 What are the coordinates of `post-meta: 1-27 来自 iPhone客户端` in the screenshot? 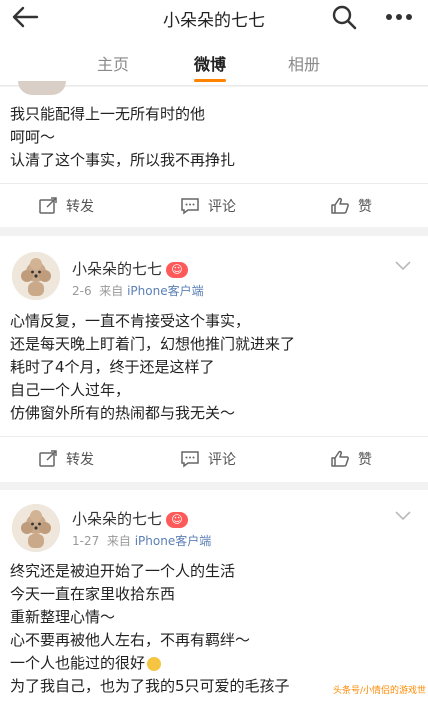 It's located at (142, 541).